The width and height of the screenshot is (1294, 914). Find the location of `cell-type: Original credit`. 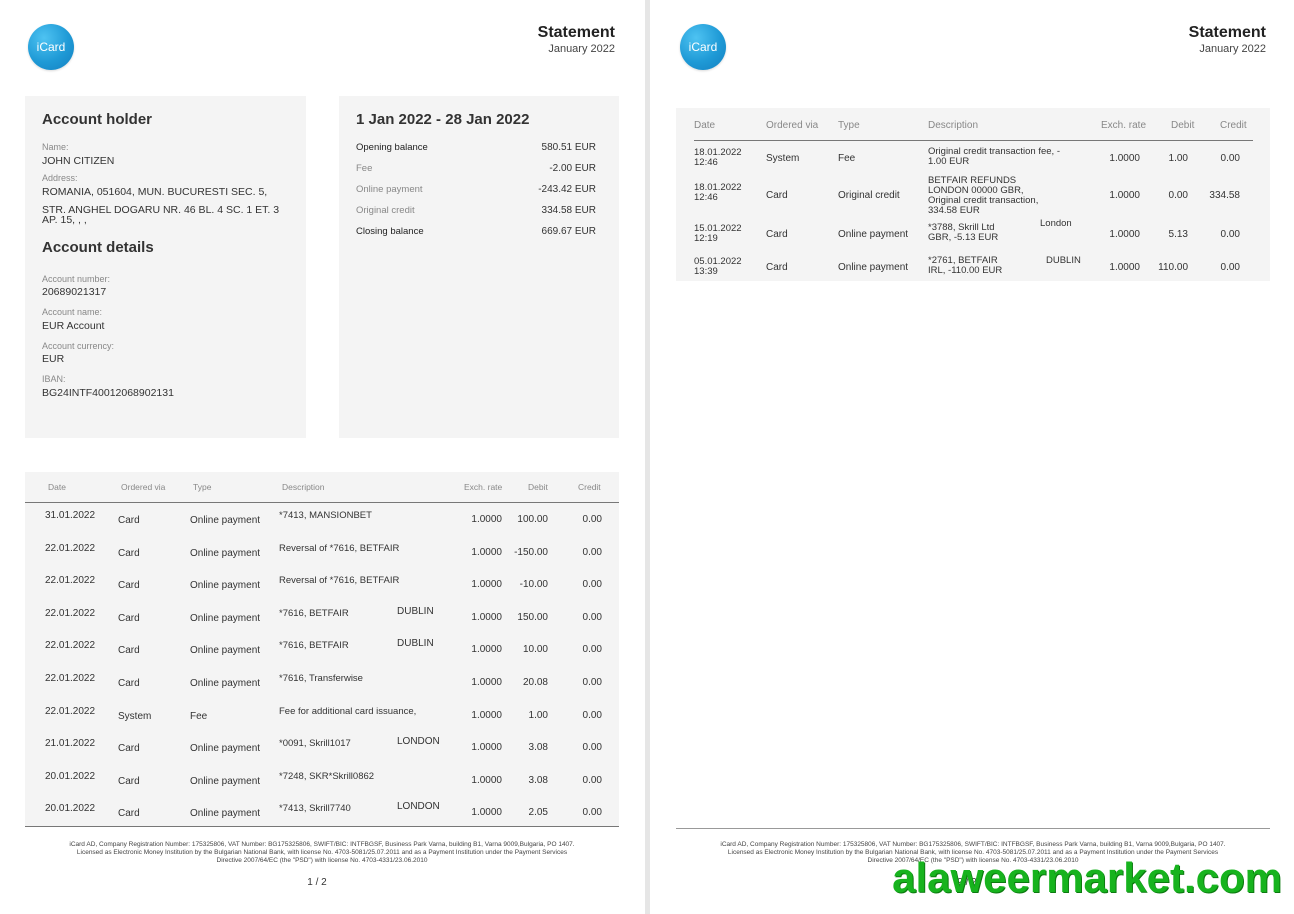

cell-type: Original credit is located at coordinates (869, 195).